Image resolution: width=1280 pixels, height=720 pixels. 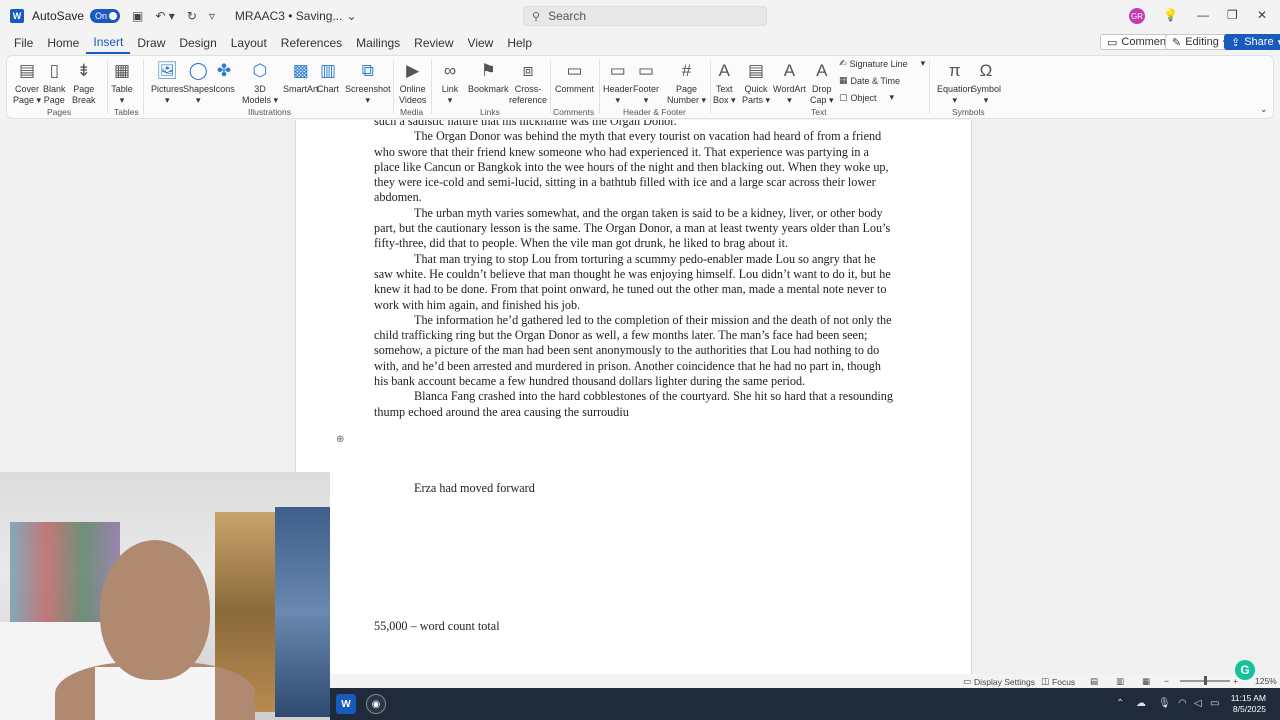 What do you see at coordinates (1164, 703) in the screenshot?
I see `microphone-icon: 🎙` at bounding box center [1164, 703].